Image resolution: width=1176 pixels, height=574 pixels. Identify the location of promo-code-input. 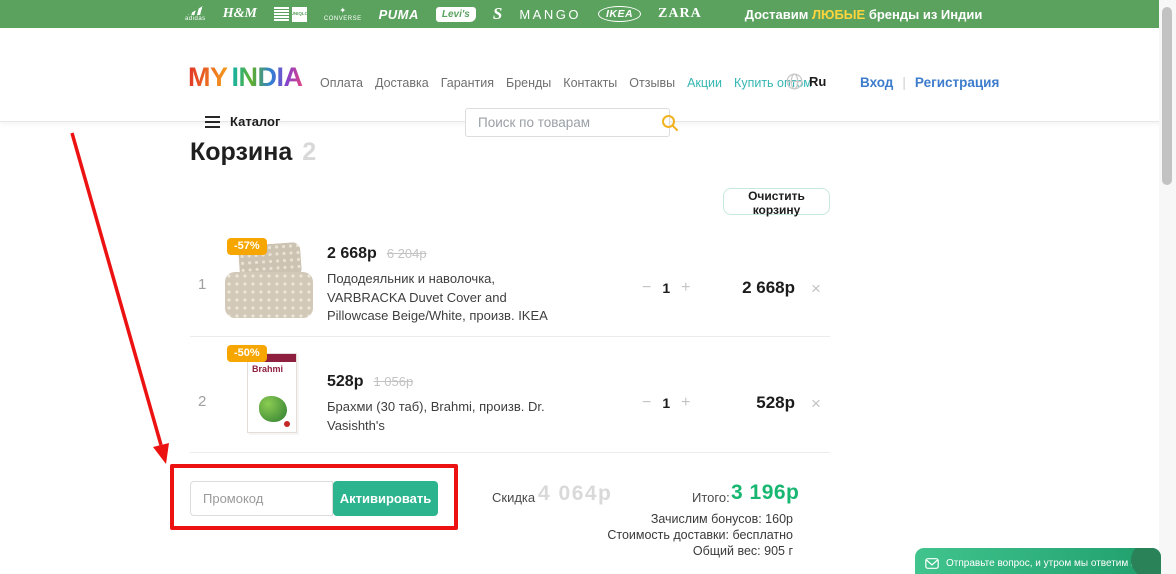
(261, 498).